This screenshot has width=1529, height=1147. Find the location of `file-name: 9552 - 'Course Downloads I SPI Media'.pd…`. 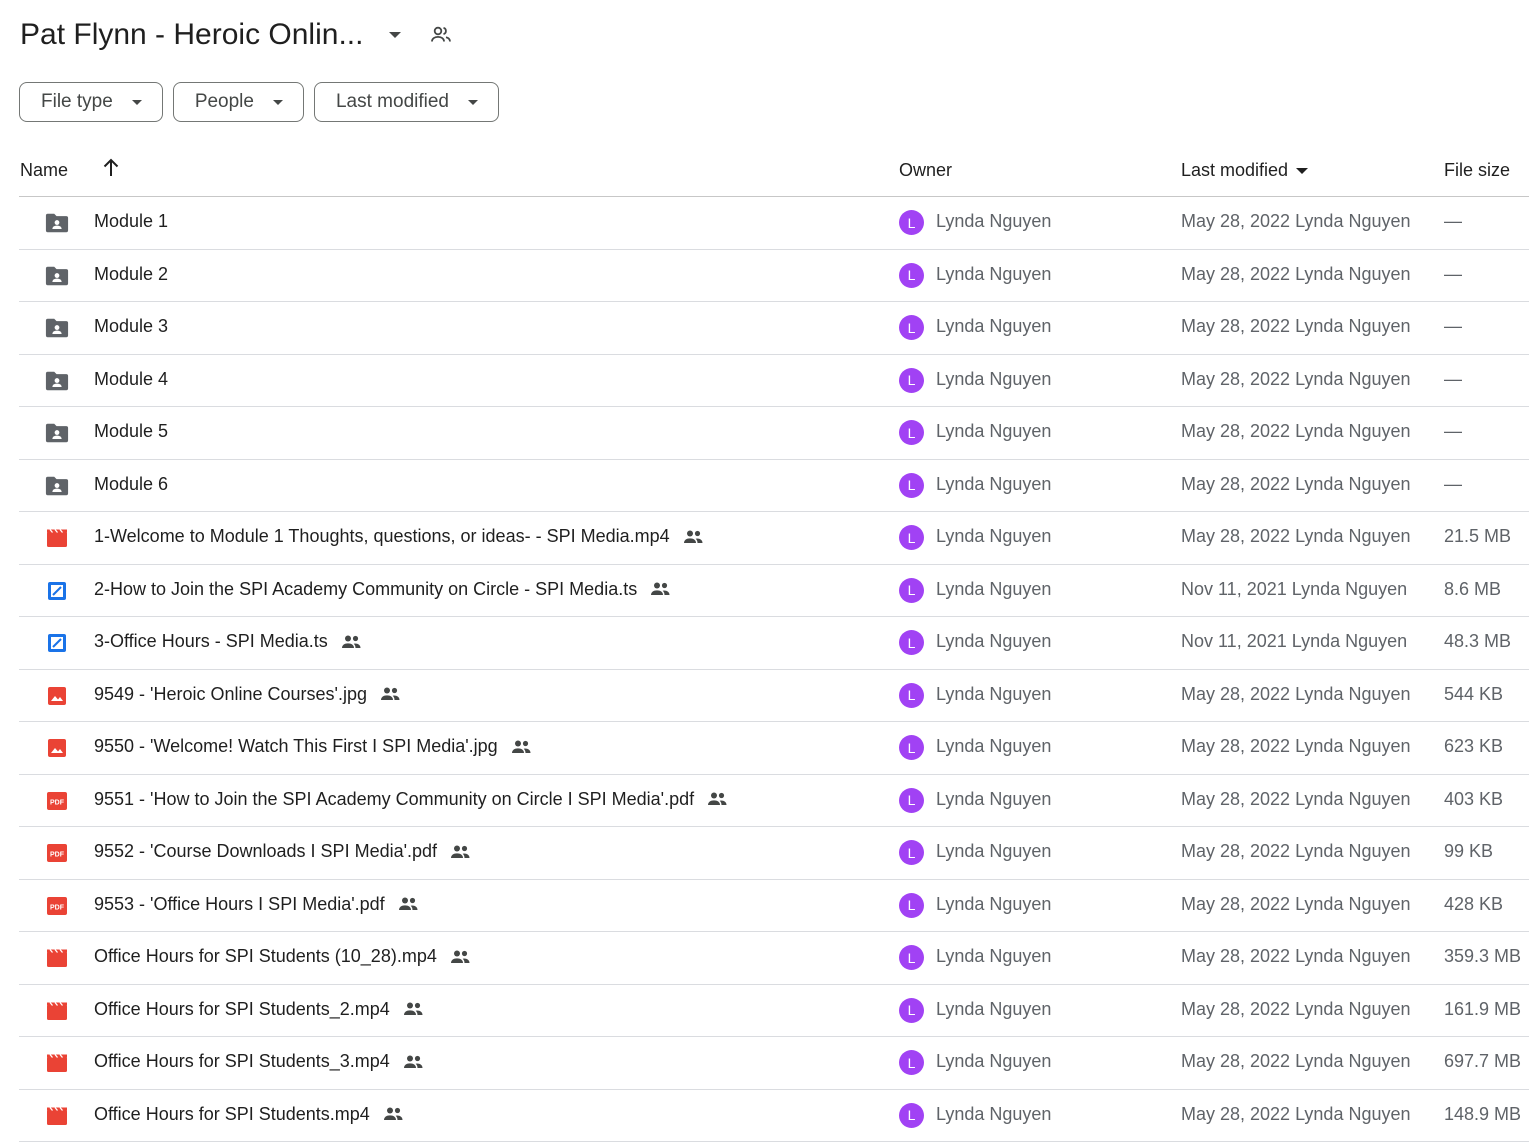

file-name: 9552 - 'Course Downloads I SPI Media'.pd… is located at coordinates (282, 851).